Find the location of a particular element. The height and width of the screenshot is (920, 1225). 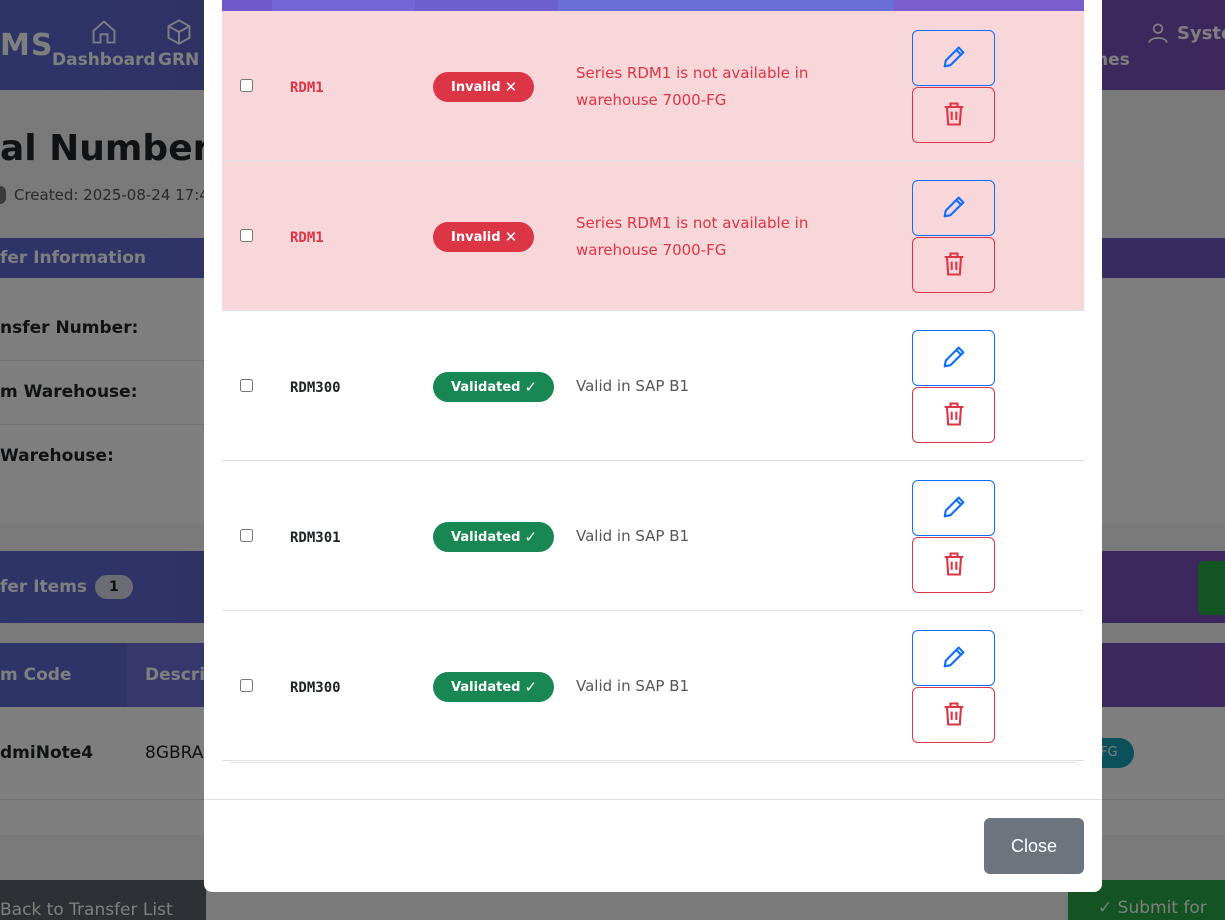

close-button: Close is located at coordinates (1034, 846).